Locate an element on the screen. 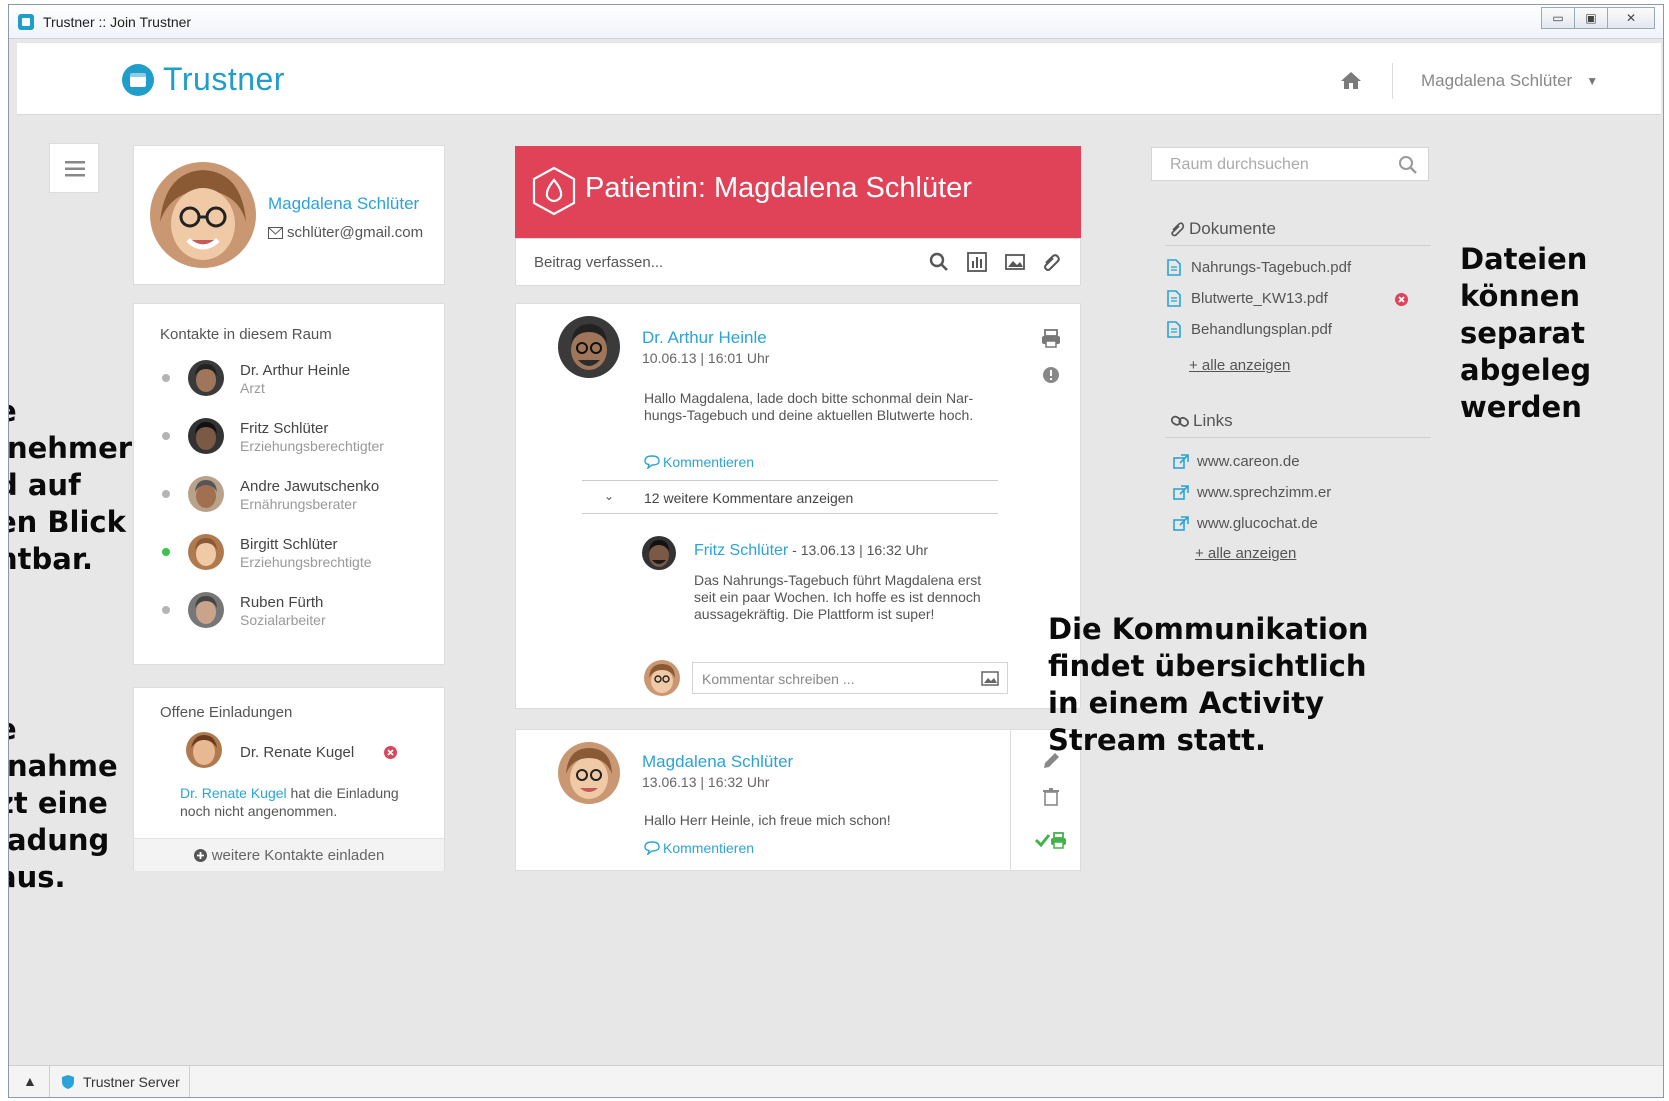  links-show-all-link: + alle anzeigen is located at coordinates (1245, 553).